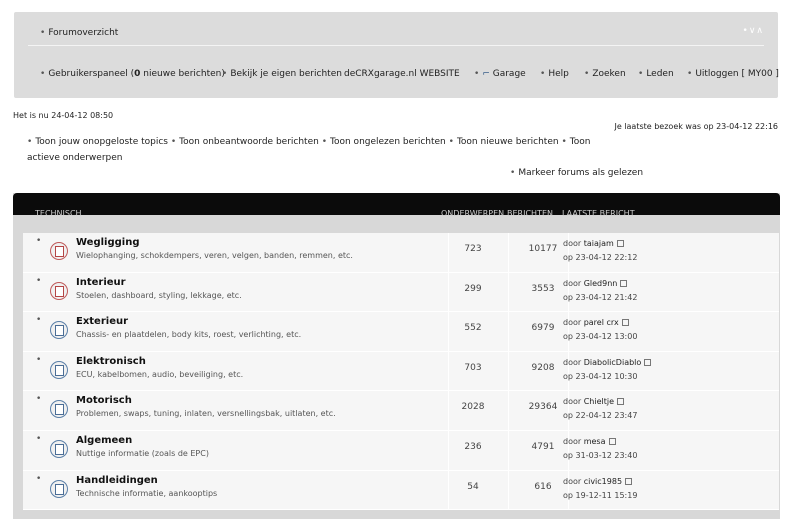  What do you see at coordinates (656, 74) in the screenshot?
I see `members-link: • Leden` at bounding box center [656, 74].